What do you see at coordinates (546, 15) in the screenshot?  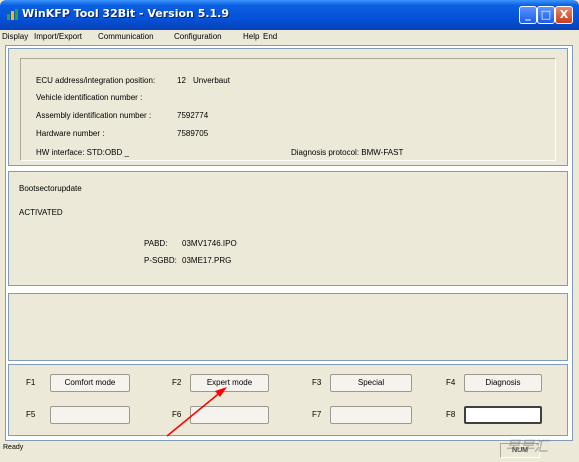 I see `maximize-button: □` at bounding box center [546, 15].